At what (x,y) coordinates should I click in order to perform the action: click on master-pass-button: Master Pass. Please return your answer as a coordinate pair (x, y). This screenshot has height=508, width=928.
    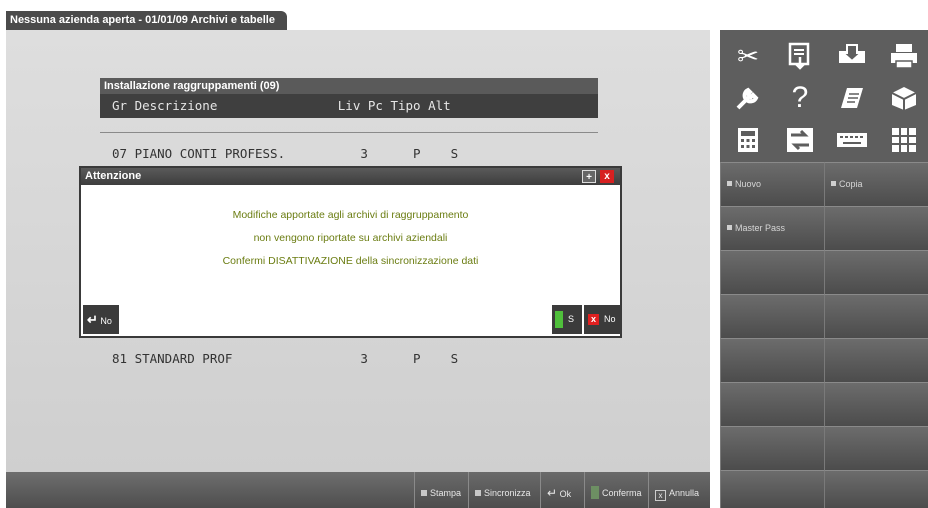
    Looking at the image, I should click on (772, 228).